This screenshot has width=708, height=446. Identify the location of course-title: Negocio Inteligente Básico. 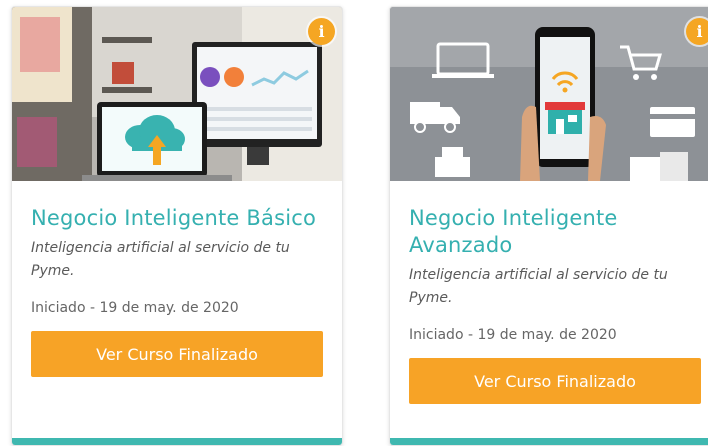
(177, 218).